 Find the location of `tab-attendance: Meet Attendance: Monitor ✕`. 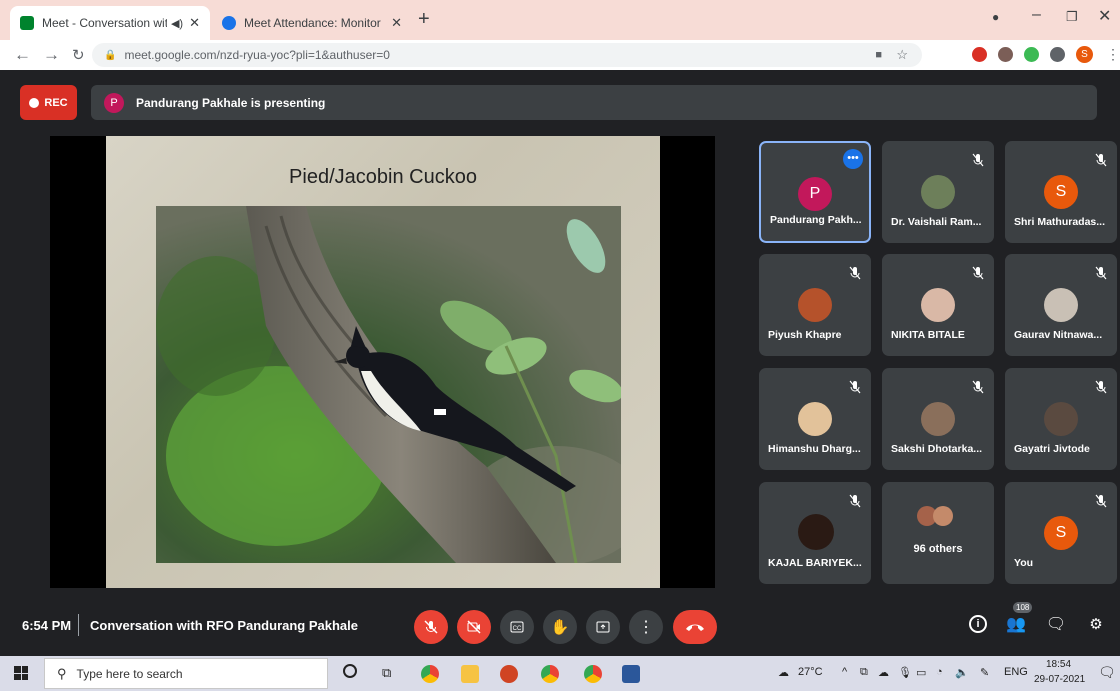

tab-attendance: Meet Attendance: Monitor ✕ is located at coordinates (312, 23).